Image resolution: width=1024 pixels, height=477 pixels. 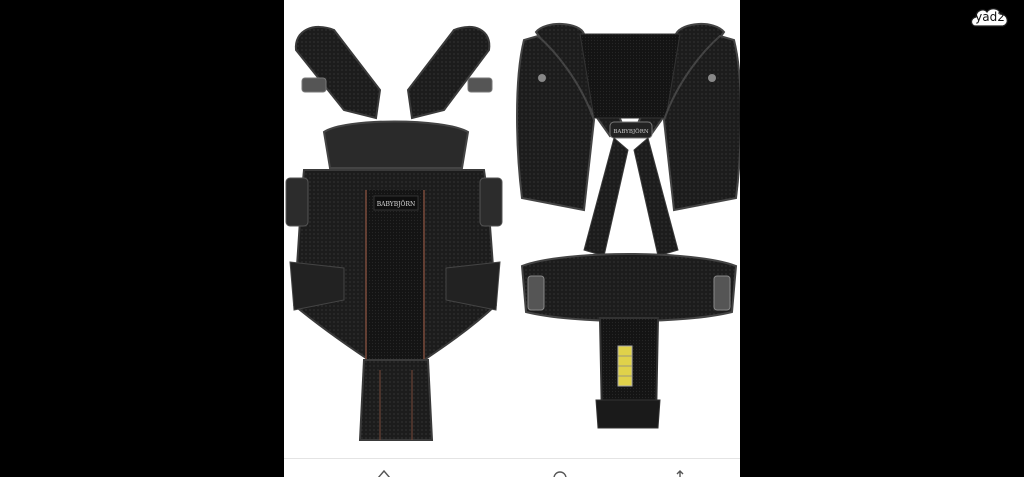 I want to click on home-icon, so click(x=560, y=473).